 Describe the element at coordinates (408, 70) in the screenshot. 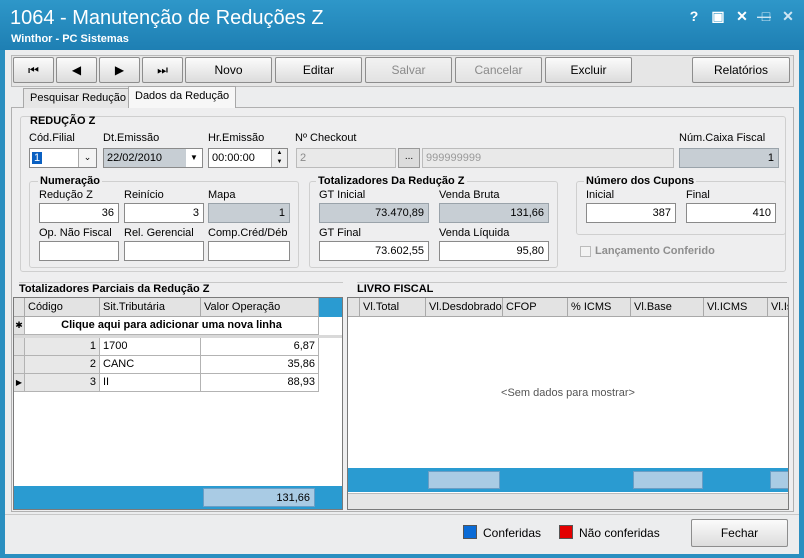

I see `salvar-button: Salvar` at that location.